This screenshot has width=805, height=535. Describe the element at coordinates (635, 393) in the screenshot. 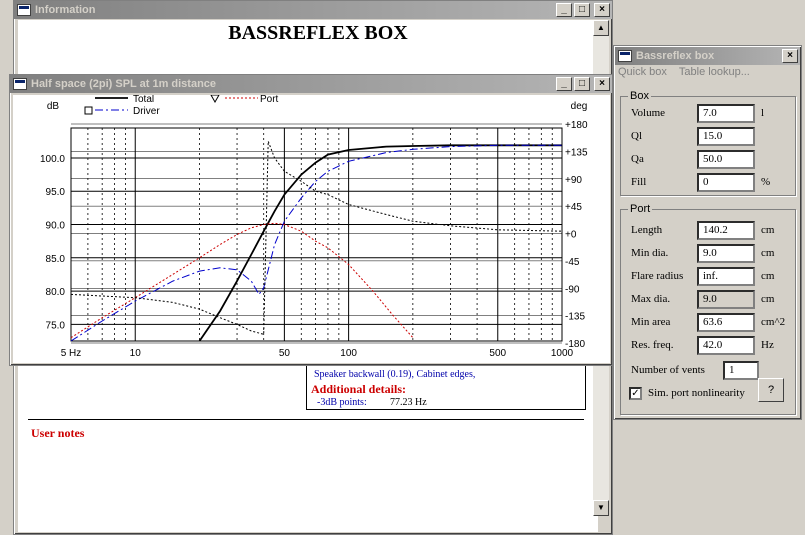

I see `nonlinearity-checkbox: ✓` at that location.